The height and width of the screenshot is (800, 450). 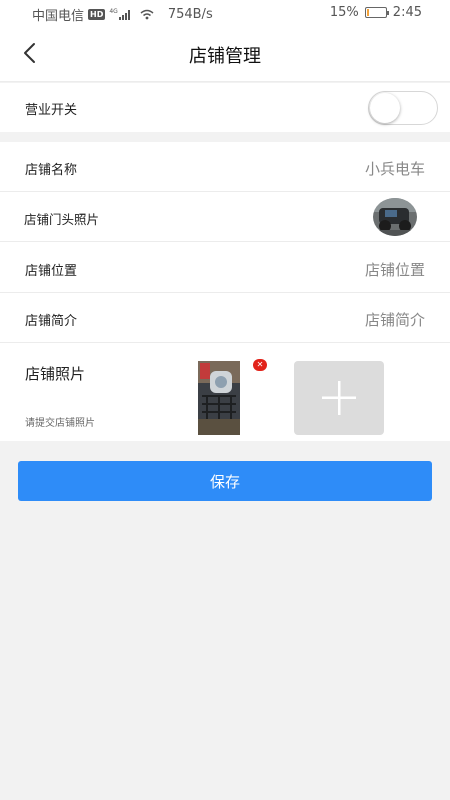 What do you see at coordinates (60, 423) in the screenshot?
I see `shop-photos-hint: 请提交店铺照片` at bounding box center [60, 423].